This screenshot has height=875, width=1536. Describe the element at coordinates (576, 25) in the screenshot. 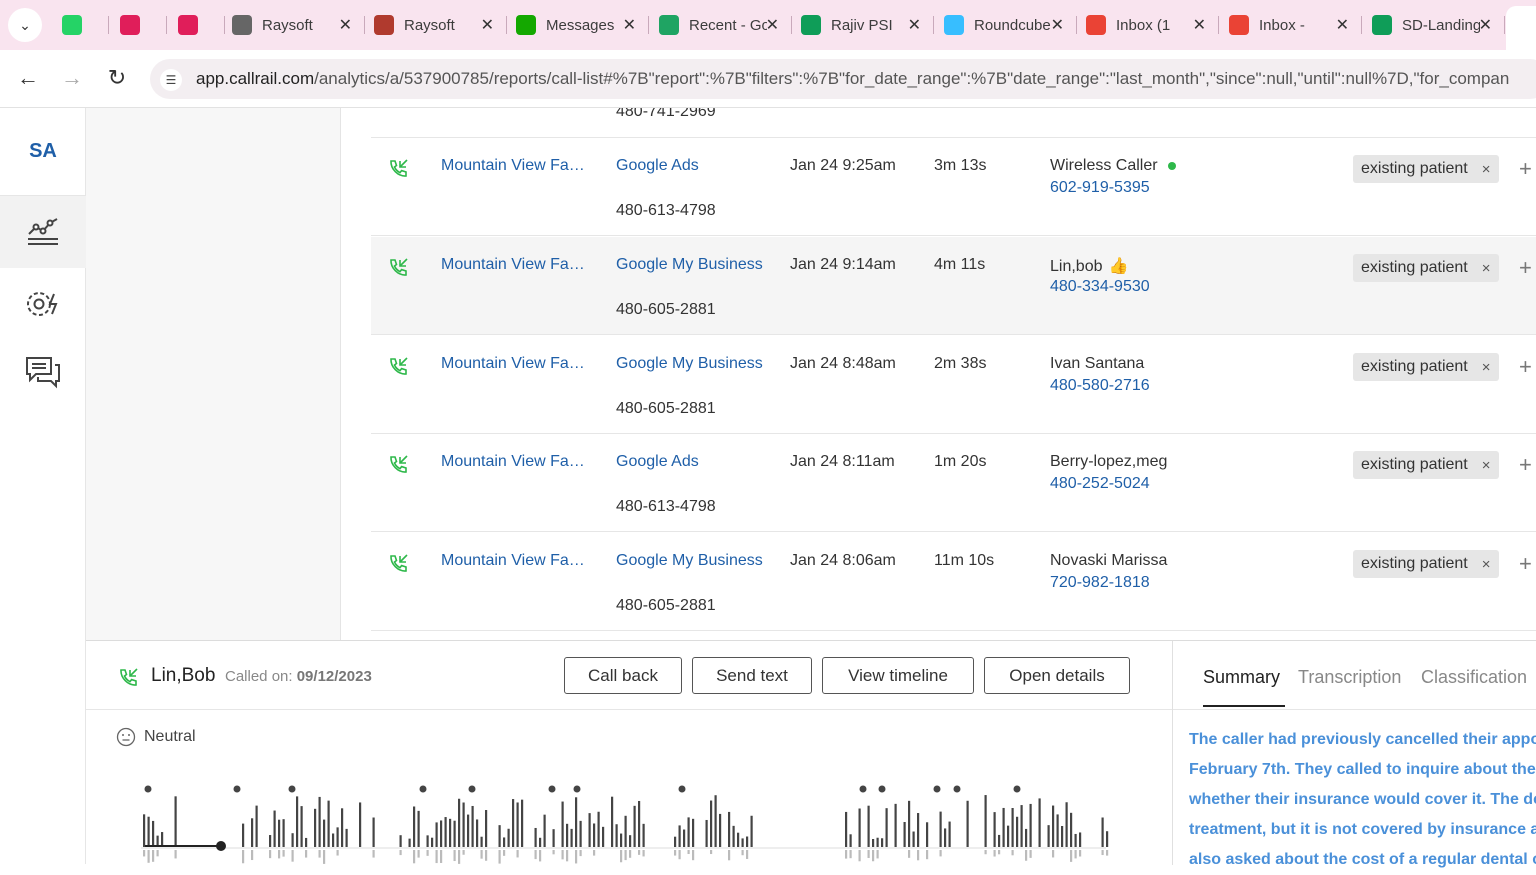

I see `browser-tab: Messages ✕` at that location.